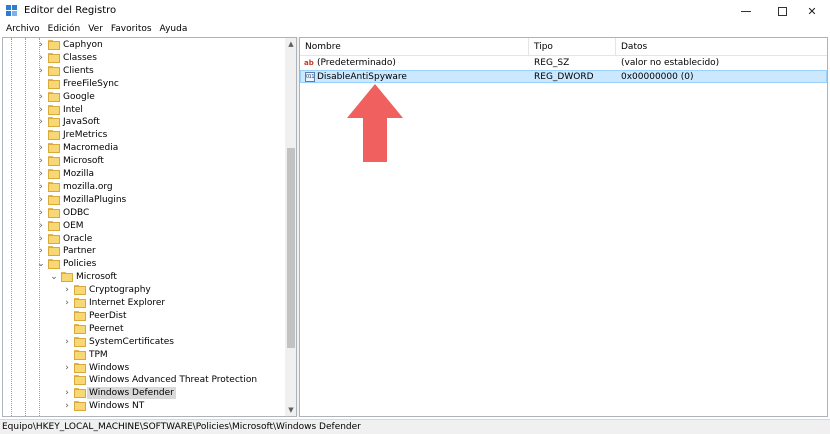 The height and width of the screenshot is (434, 830). What do you see at coordinates (144, 58) in the screenshot?
I see `tree-node: › Classes` at bounding box center [144, 58].